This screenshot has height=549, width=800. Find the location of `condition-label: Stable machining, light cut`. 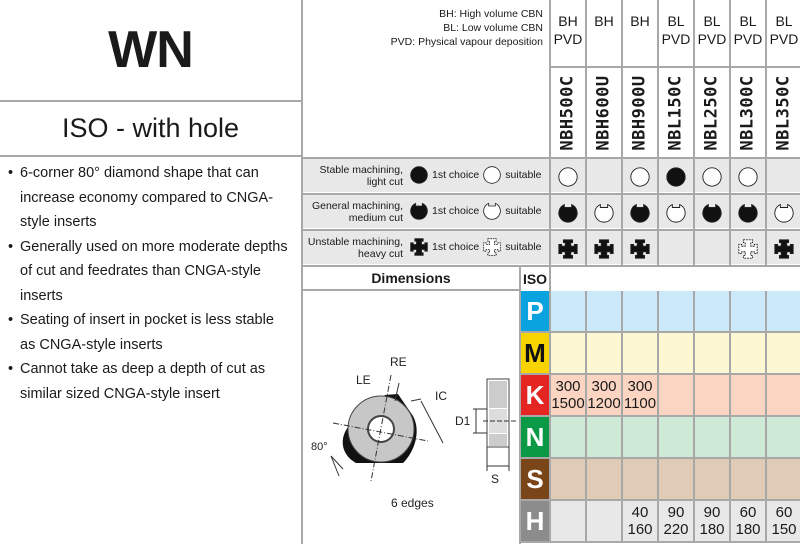

condition-label: Stable machining, light cut is located at coordinates (361, 176).